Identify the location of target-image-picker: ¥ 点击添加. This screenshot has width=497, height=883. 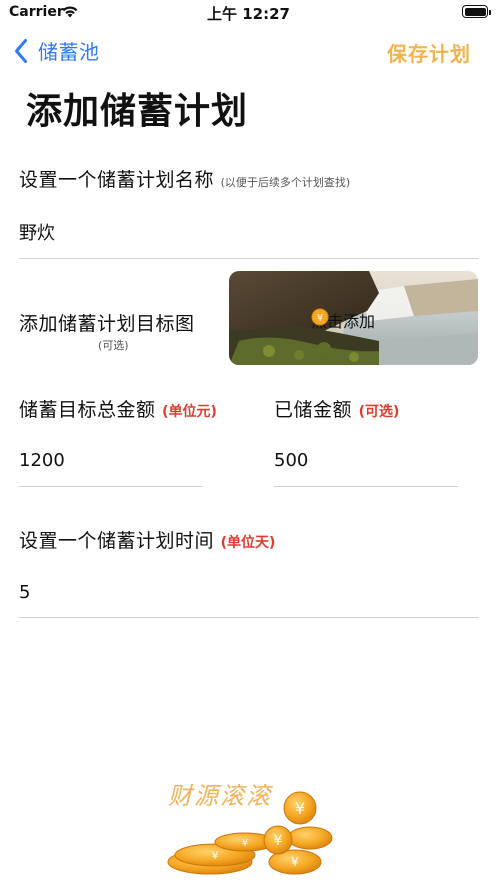
(353, 318).